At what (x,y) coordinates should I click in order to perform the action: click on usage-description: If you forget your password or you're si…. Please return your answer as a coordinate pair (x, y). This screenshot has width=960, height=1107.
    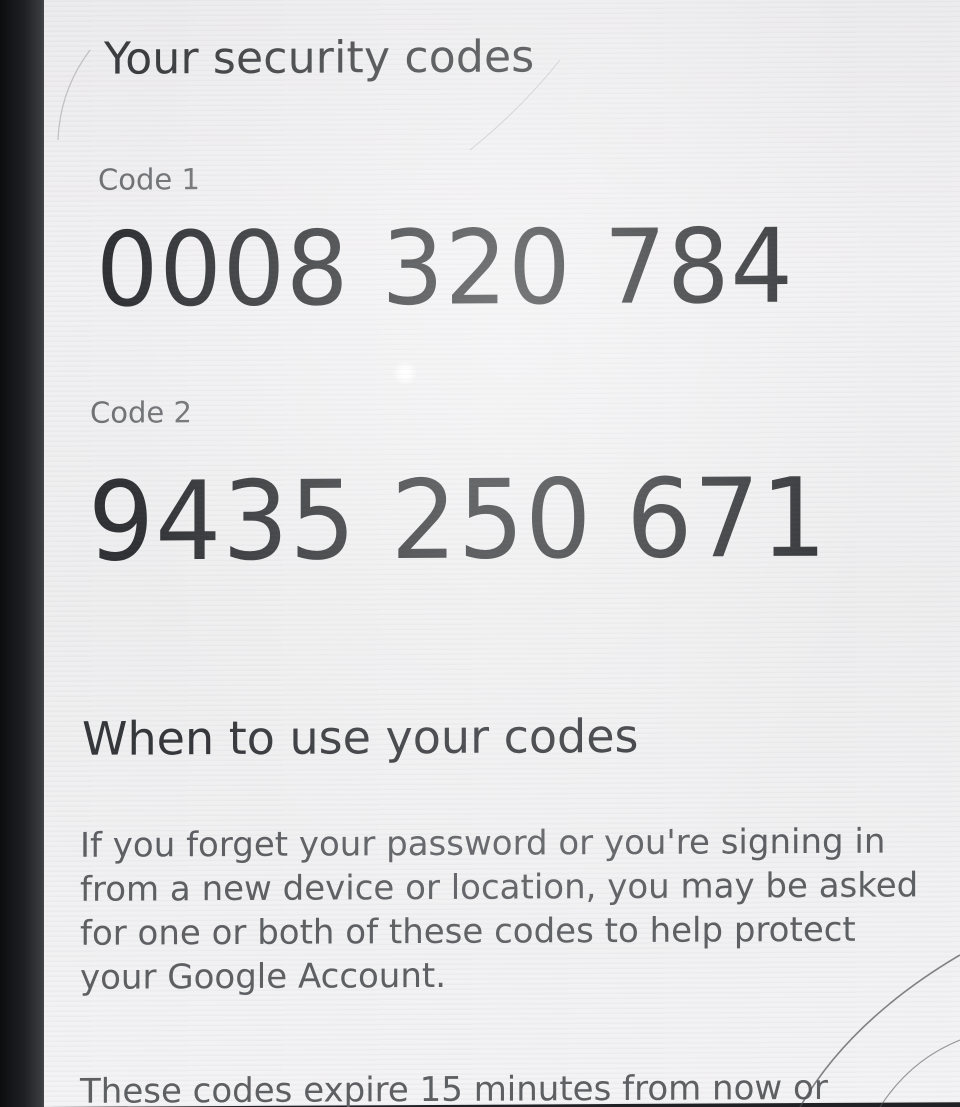
    Looking at the image, I should click on (499, 909).